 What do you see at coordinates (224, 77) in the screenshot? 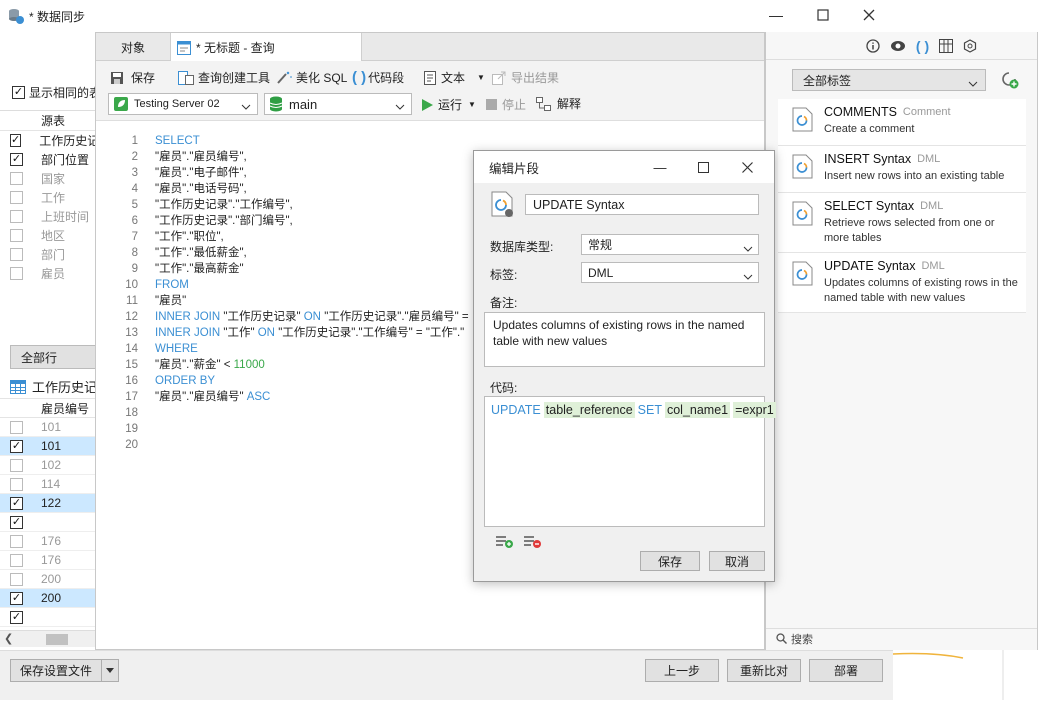
I see `query-builder-tool: 查询创建工具` at bounding box center [224, 77].